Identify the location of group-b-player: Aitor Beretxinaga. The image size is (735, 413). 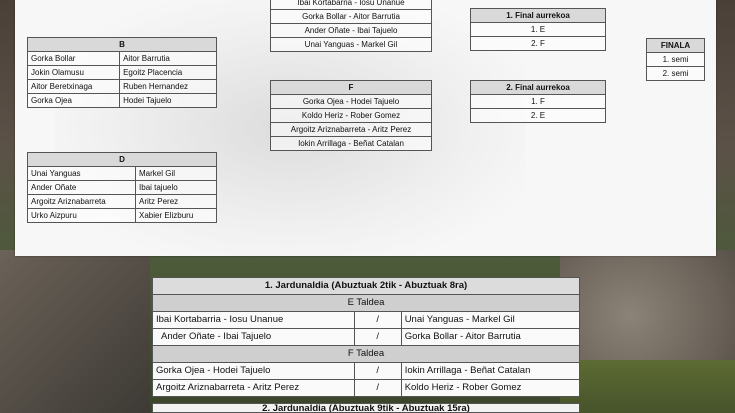
(73, 86).